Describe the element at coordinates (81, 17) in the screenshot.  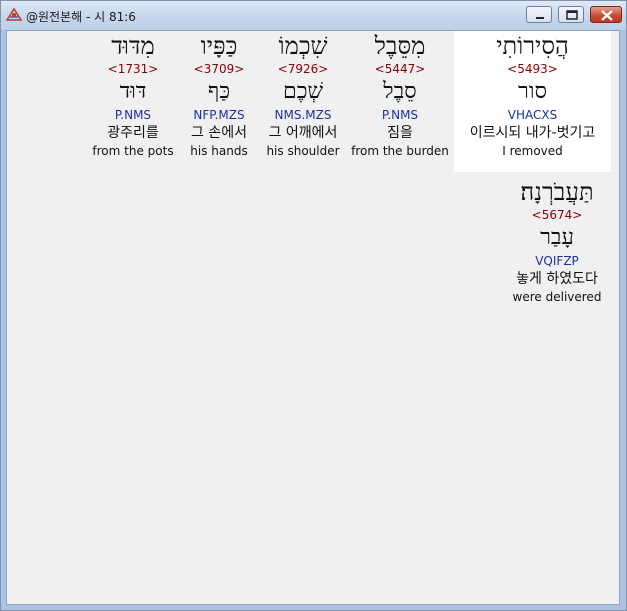
I see `window-title: @원전본해 - 시 81:6` at that location.